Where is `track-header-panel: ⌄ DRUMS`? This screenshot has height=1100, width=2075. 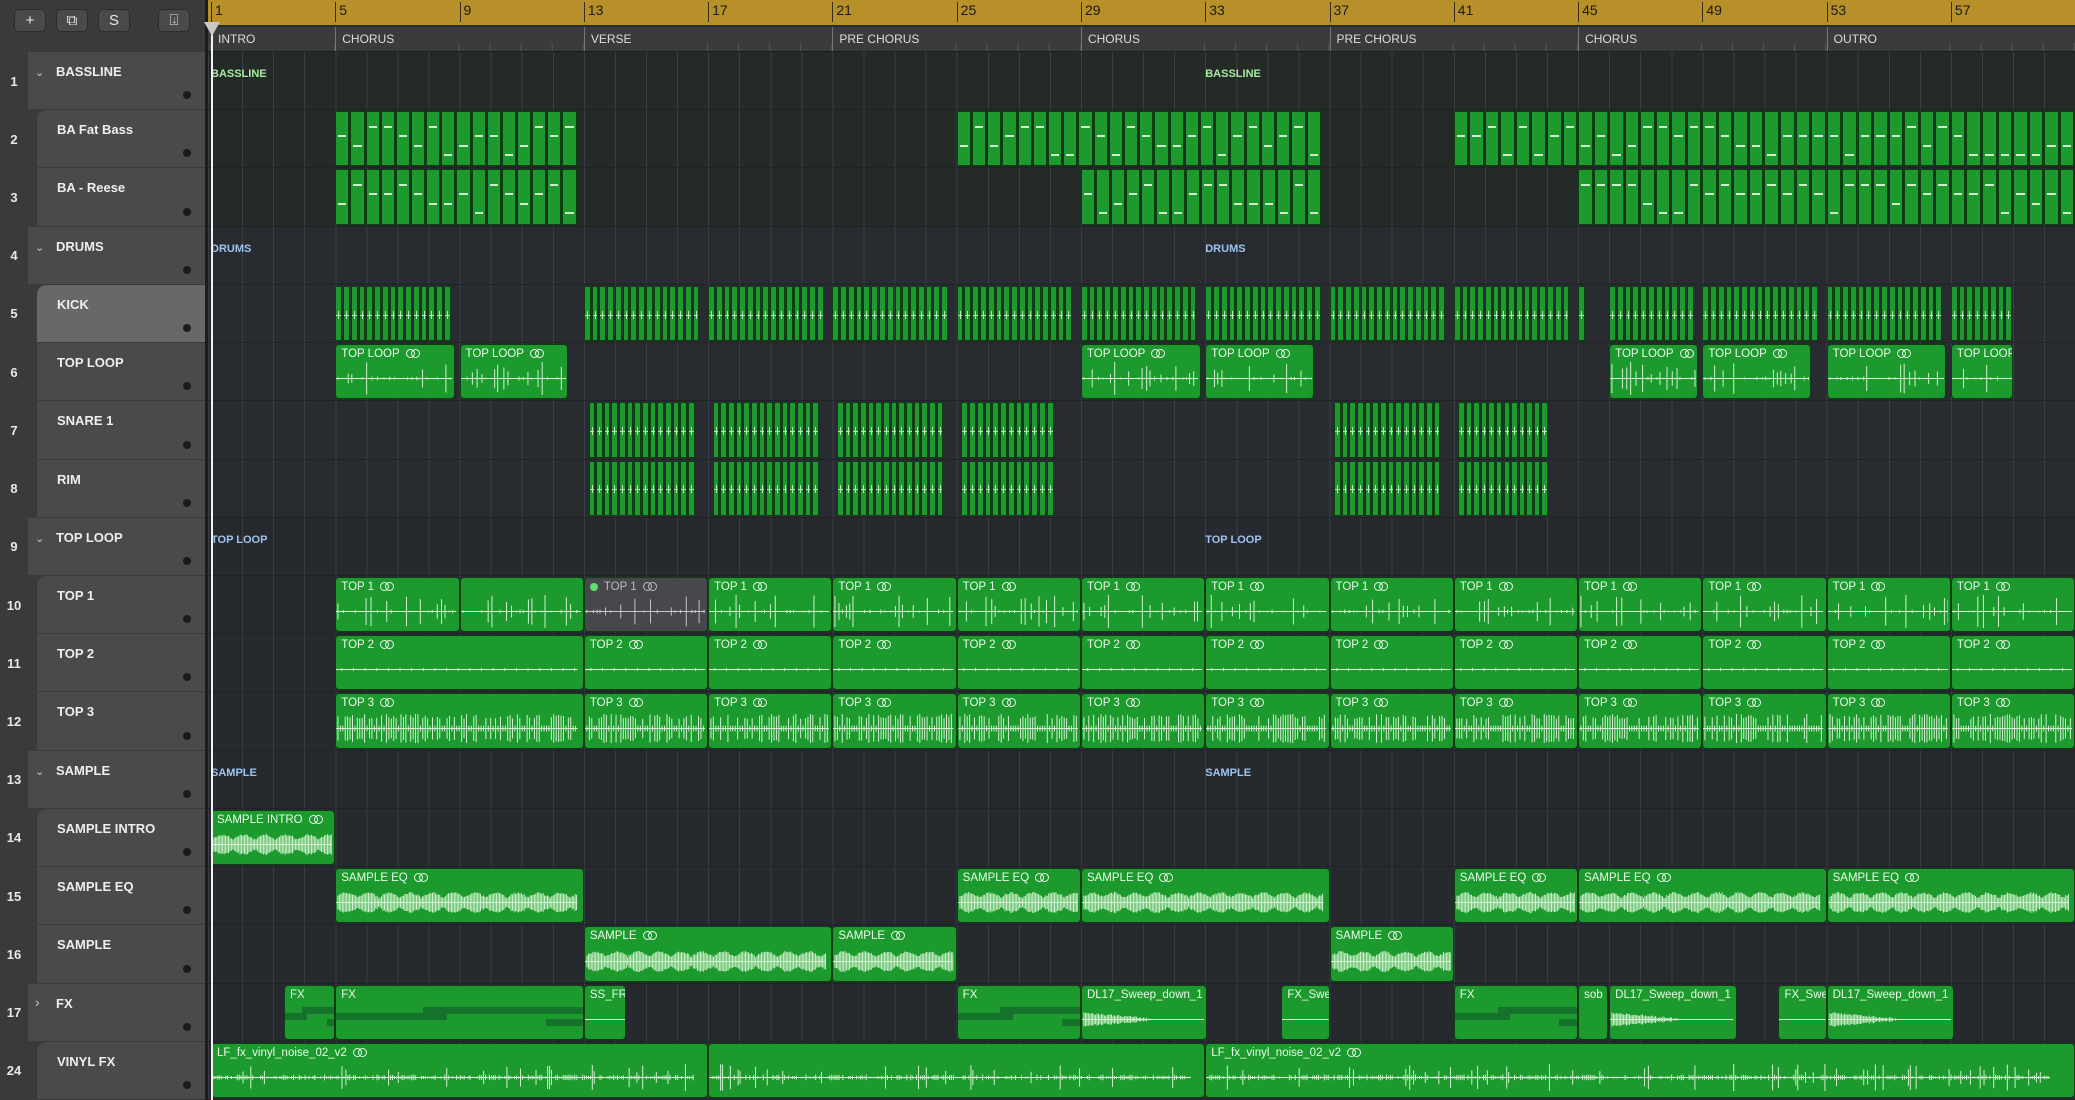 track-header-panel: ⌄ DRUMS is located at coordinates (116, 255).